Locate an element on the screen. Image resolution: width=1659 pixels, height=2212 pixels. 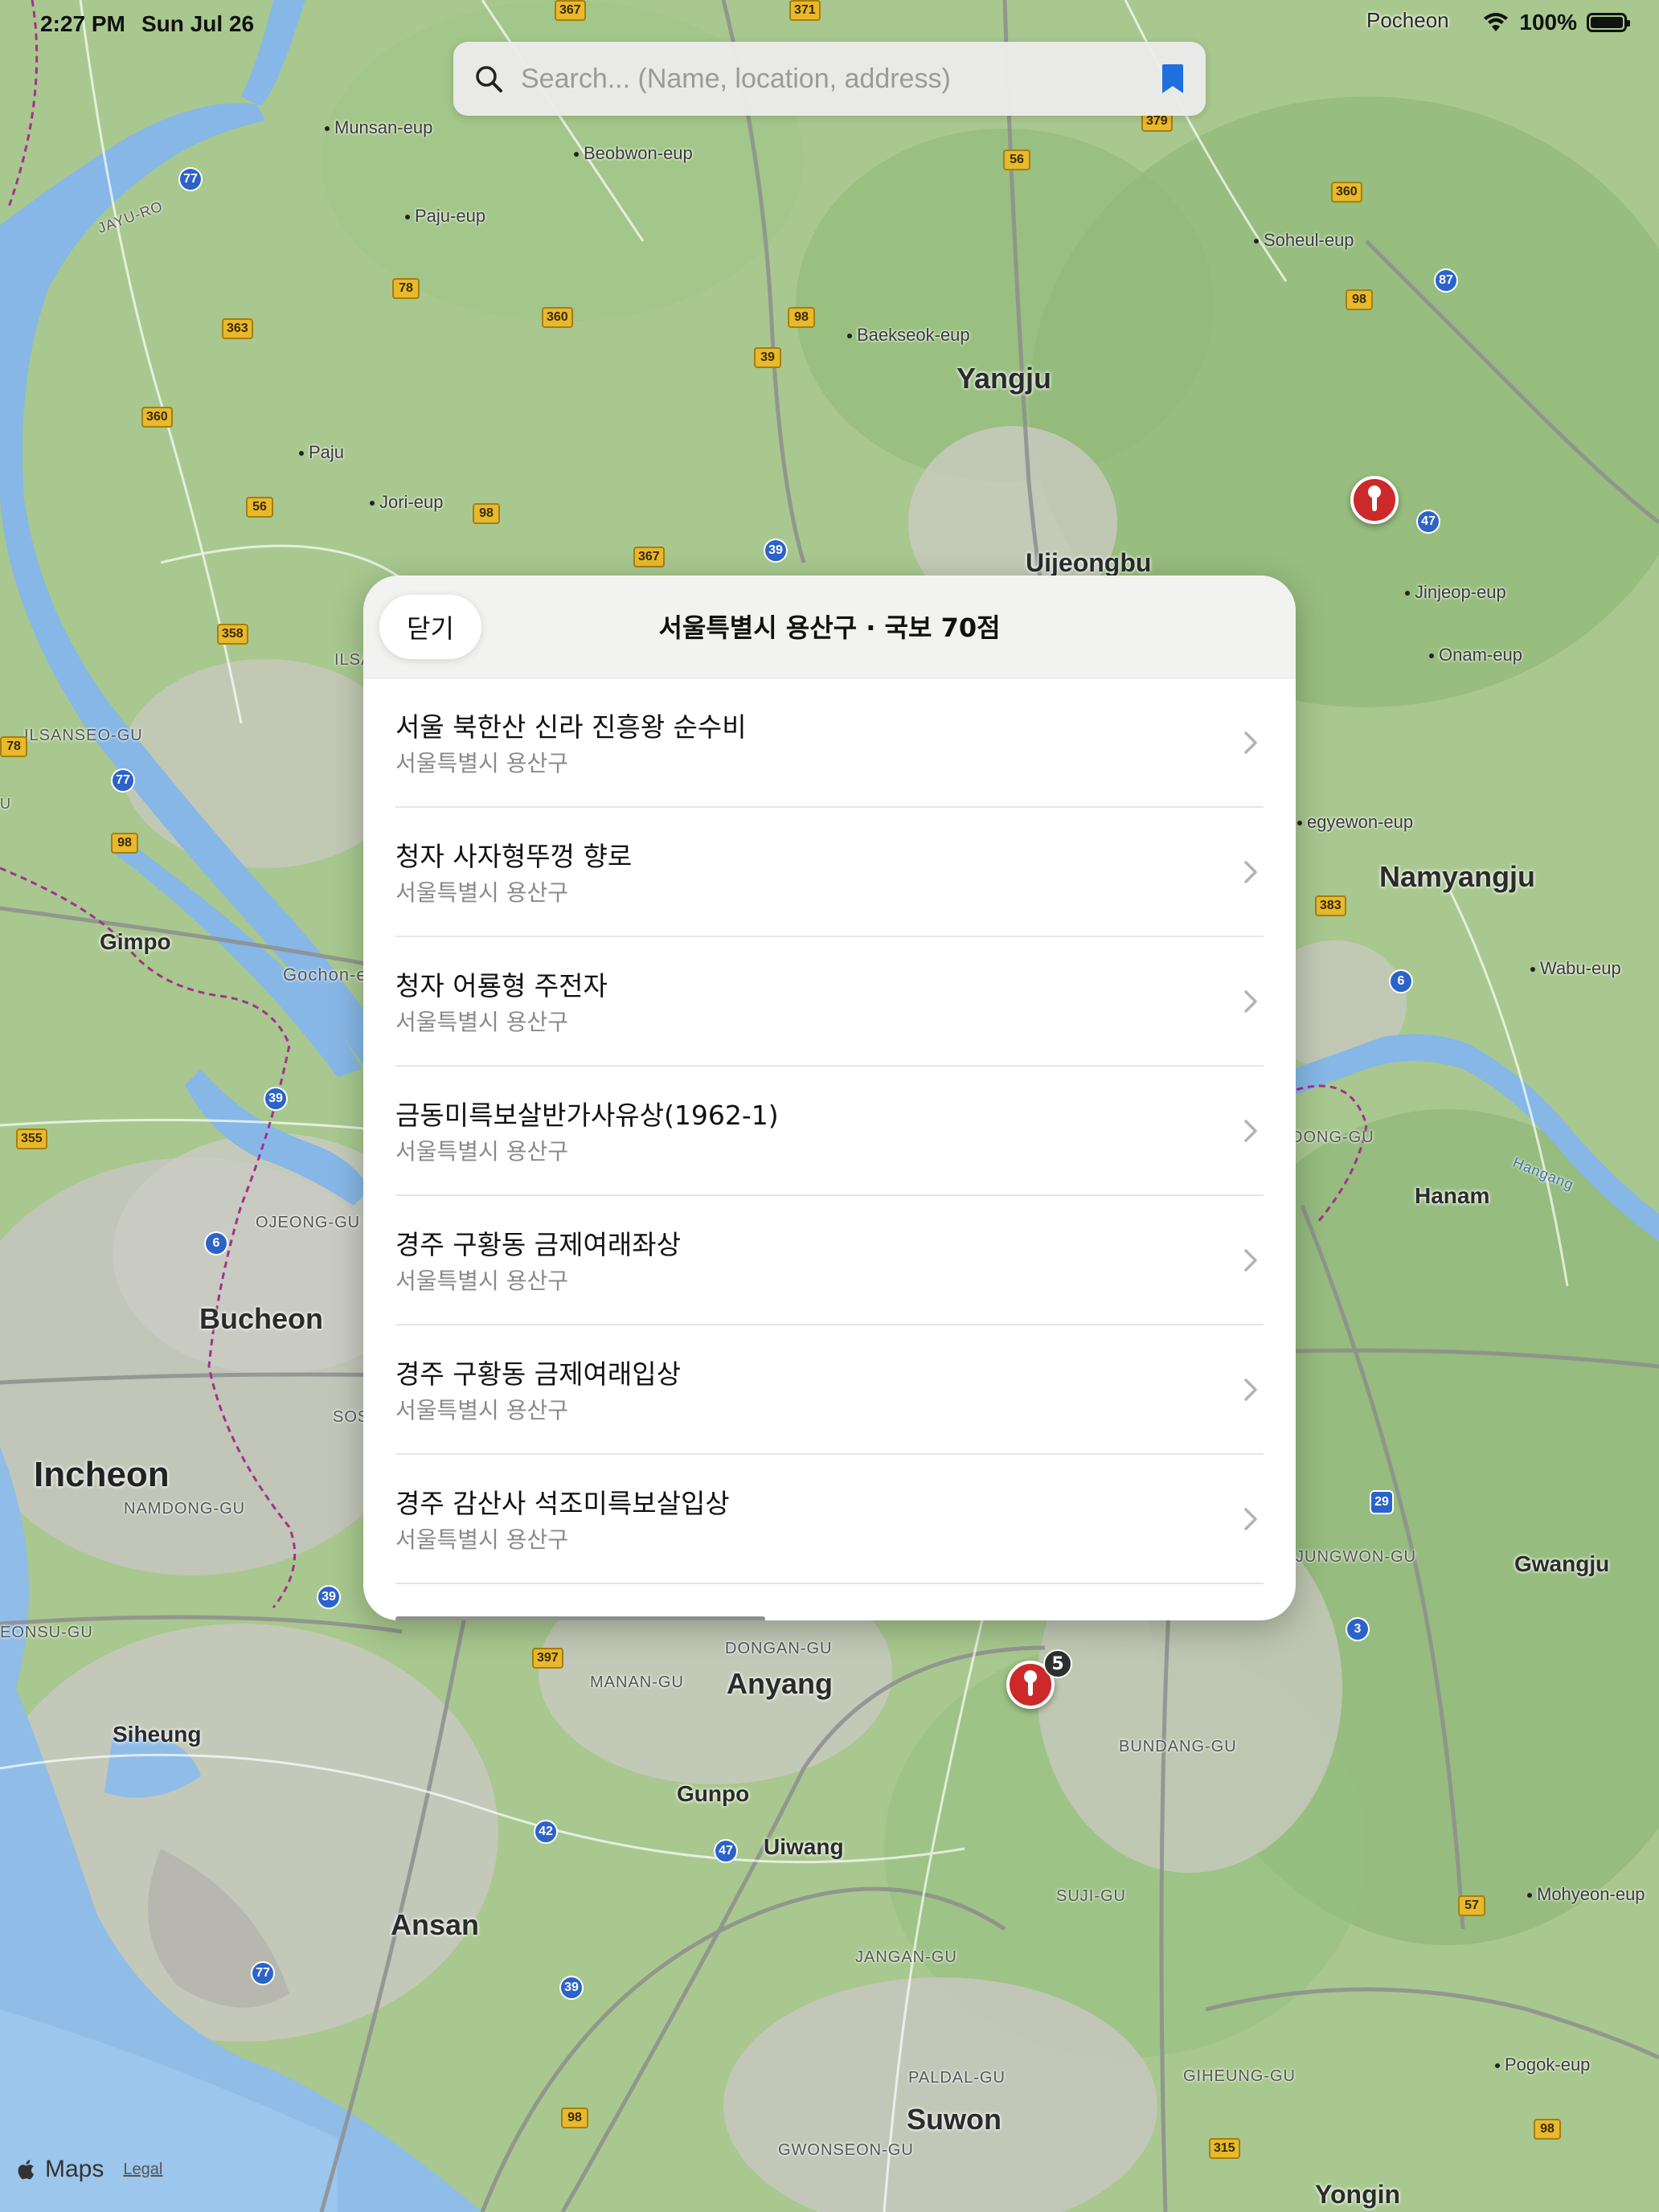
place-jori: Jori-eup is located at coordinates (406, 502).